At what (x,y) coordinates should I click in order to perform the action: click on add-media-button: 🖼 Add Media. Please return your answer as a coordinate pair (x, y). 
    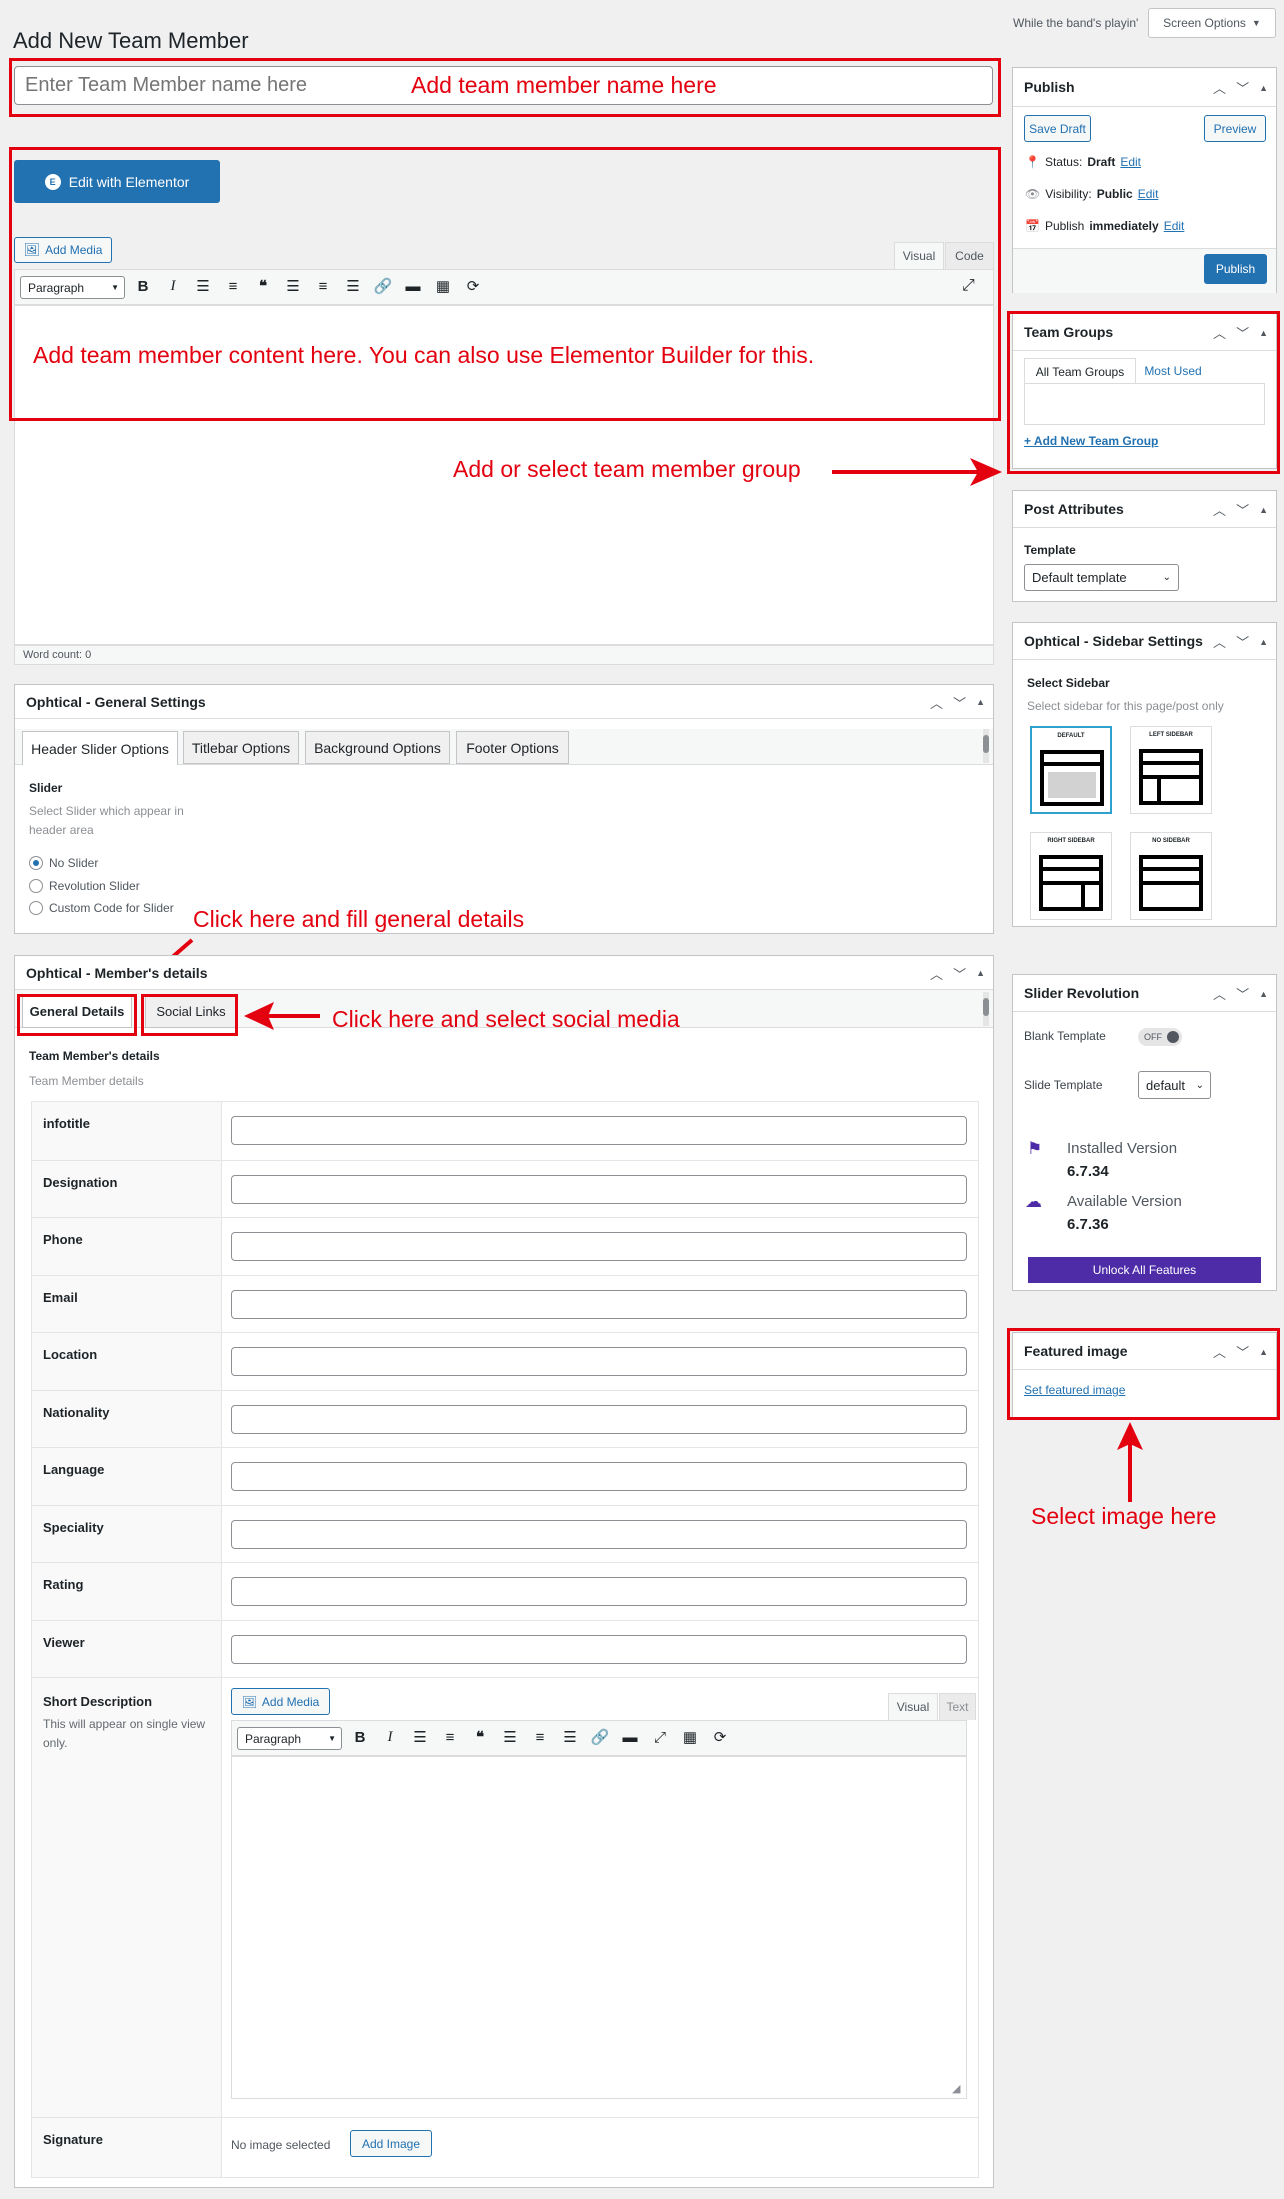
    Looking at the image, I should click on (63, 250).